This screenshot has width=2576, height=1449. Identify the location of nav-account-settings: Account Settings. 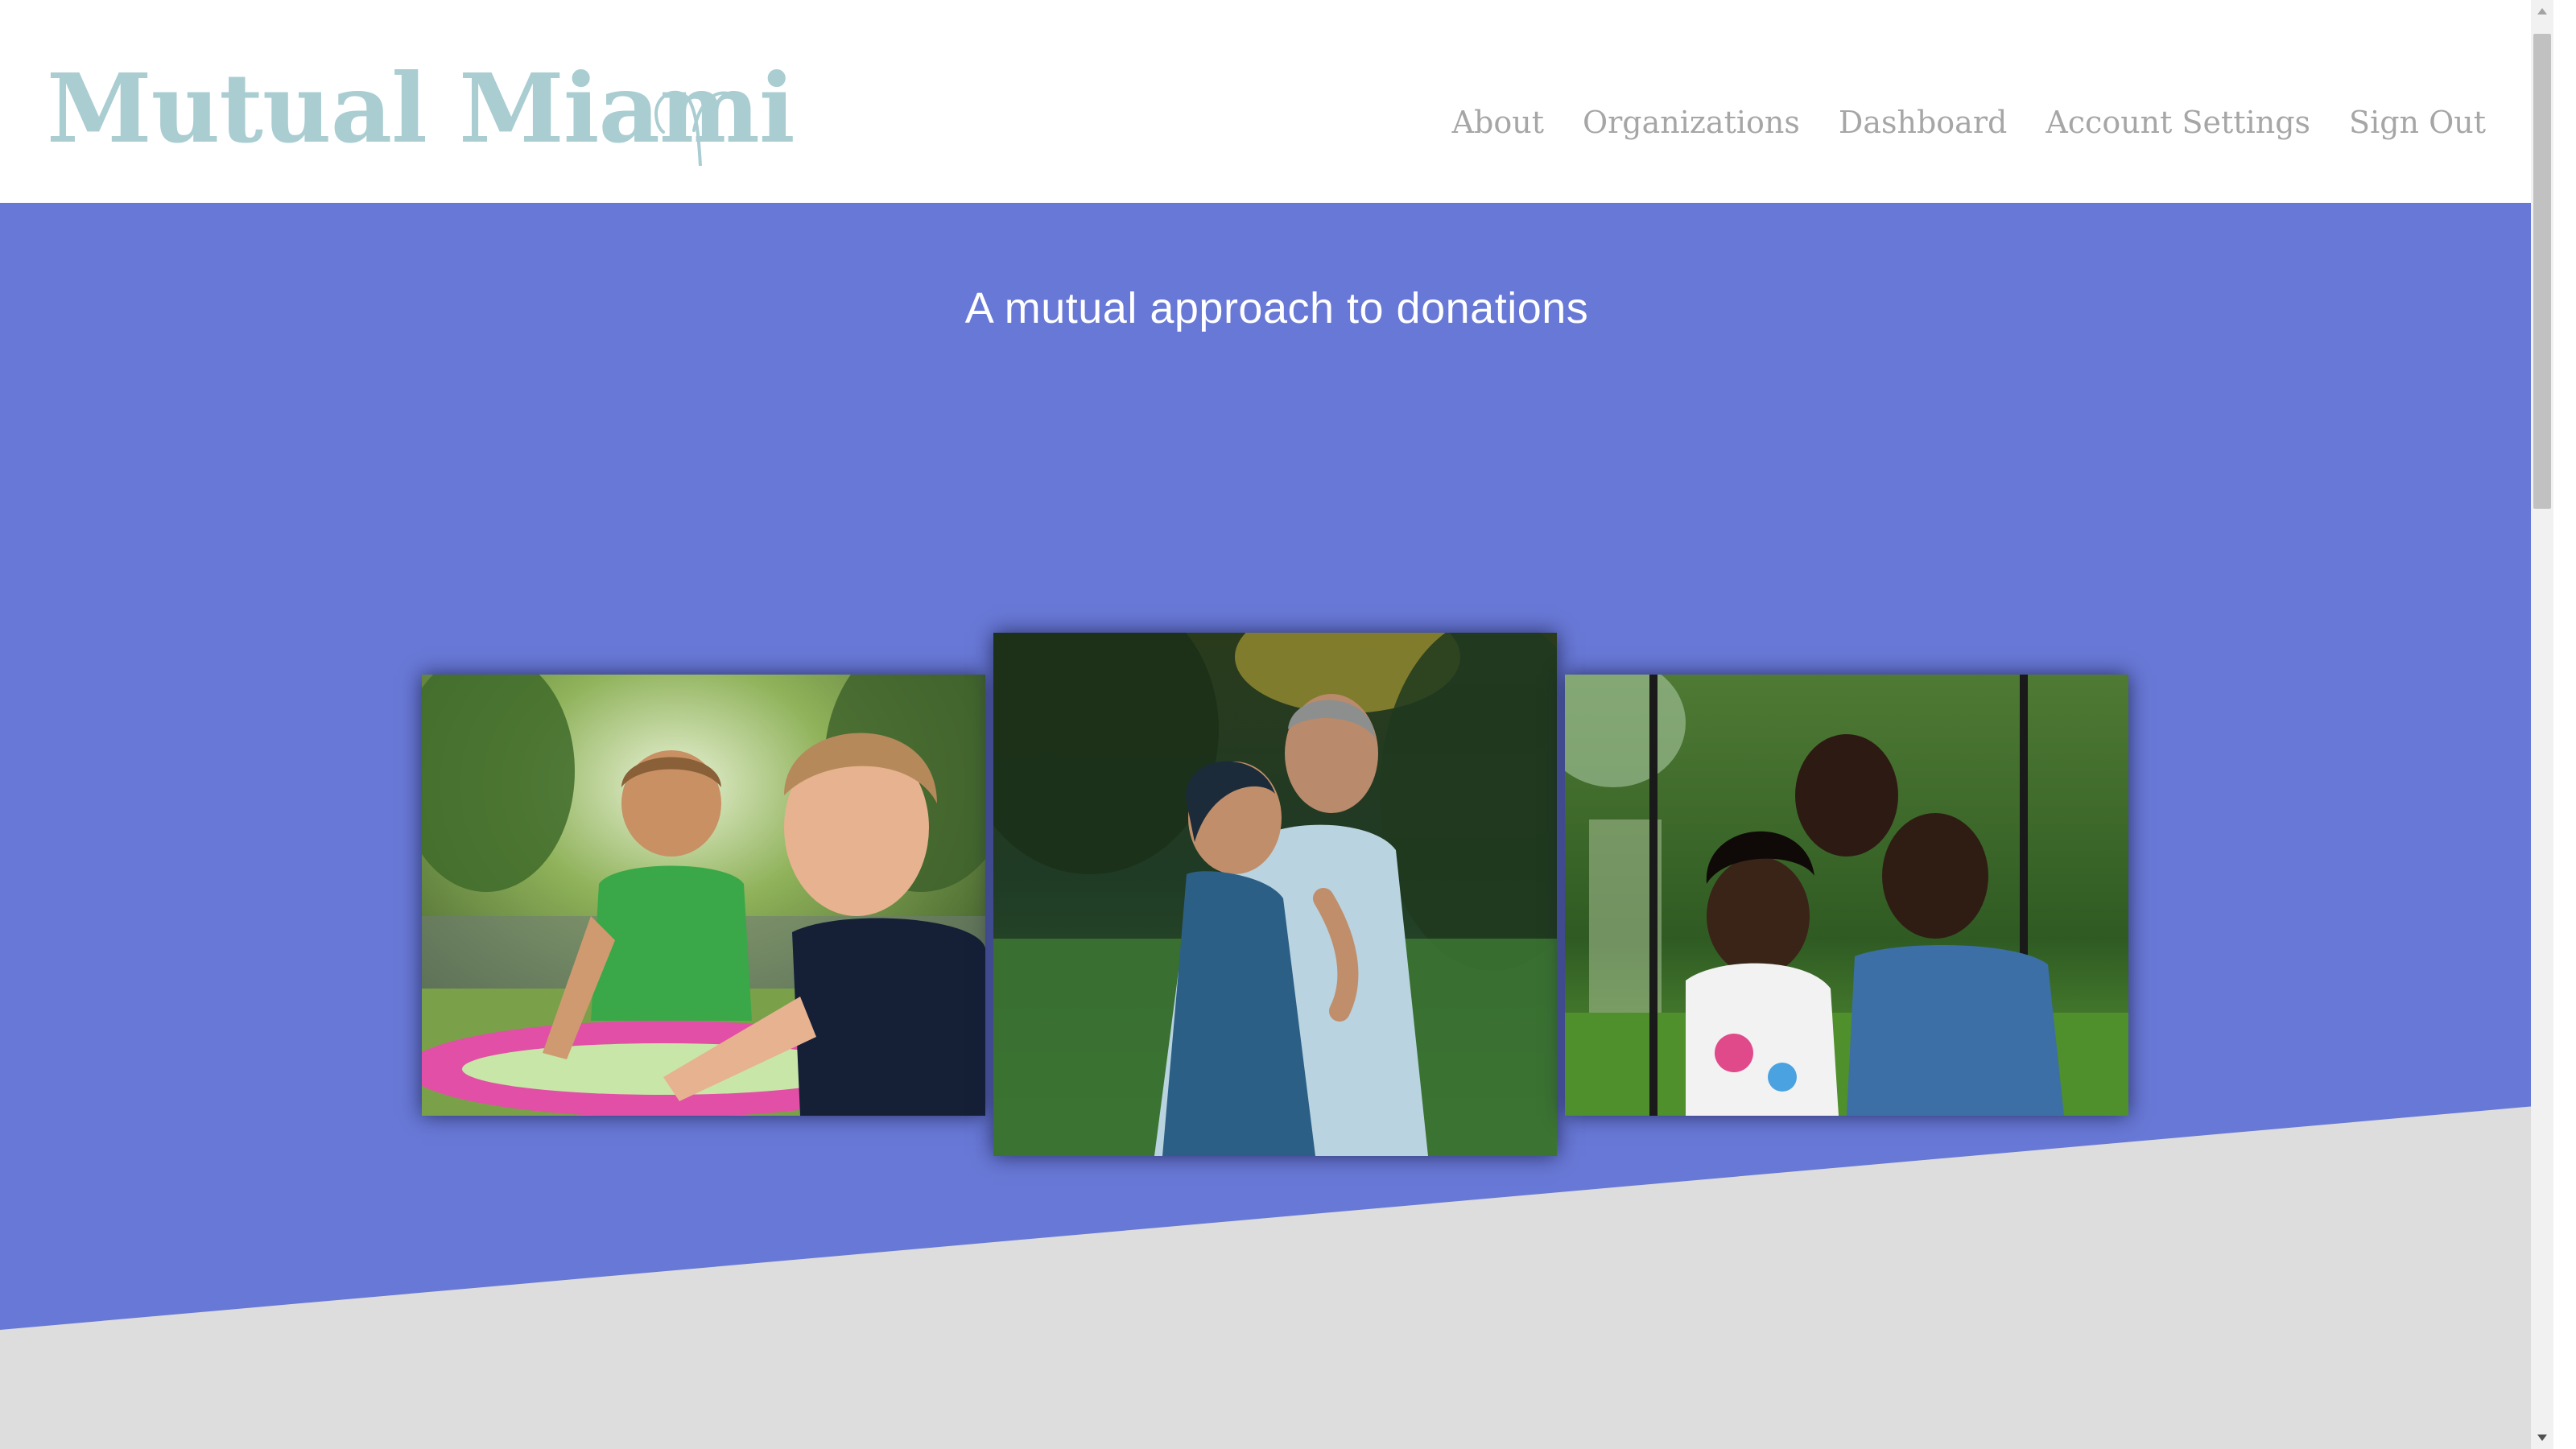
(2178, 122).